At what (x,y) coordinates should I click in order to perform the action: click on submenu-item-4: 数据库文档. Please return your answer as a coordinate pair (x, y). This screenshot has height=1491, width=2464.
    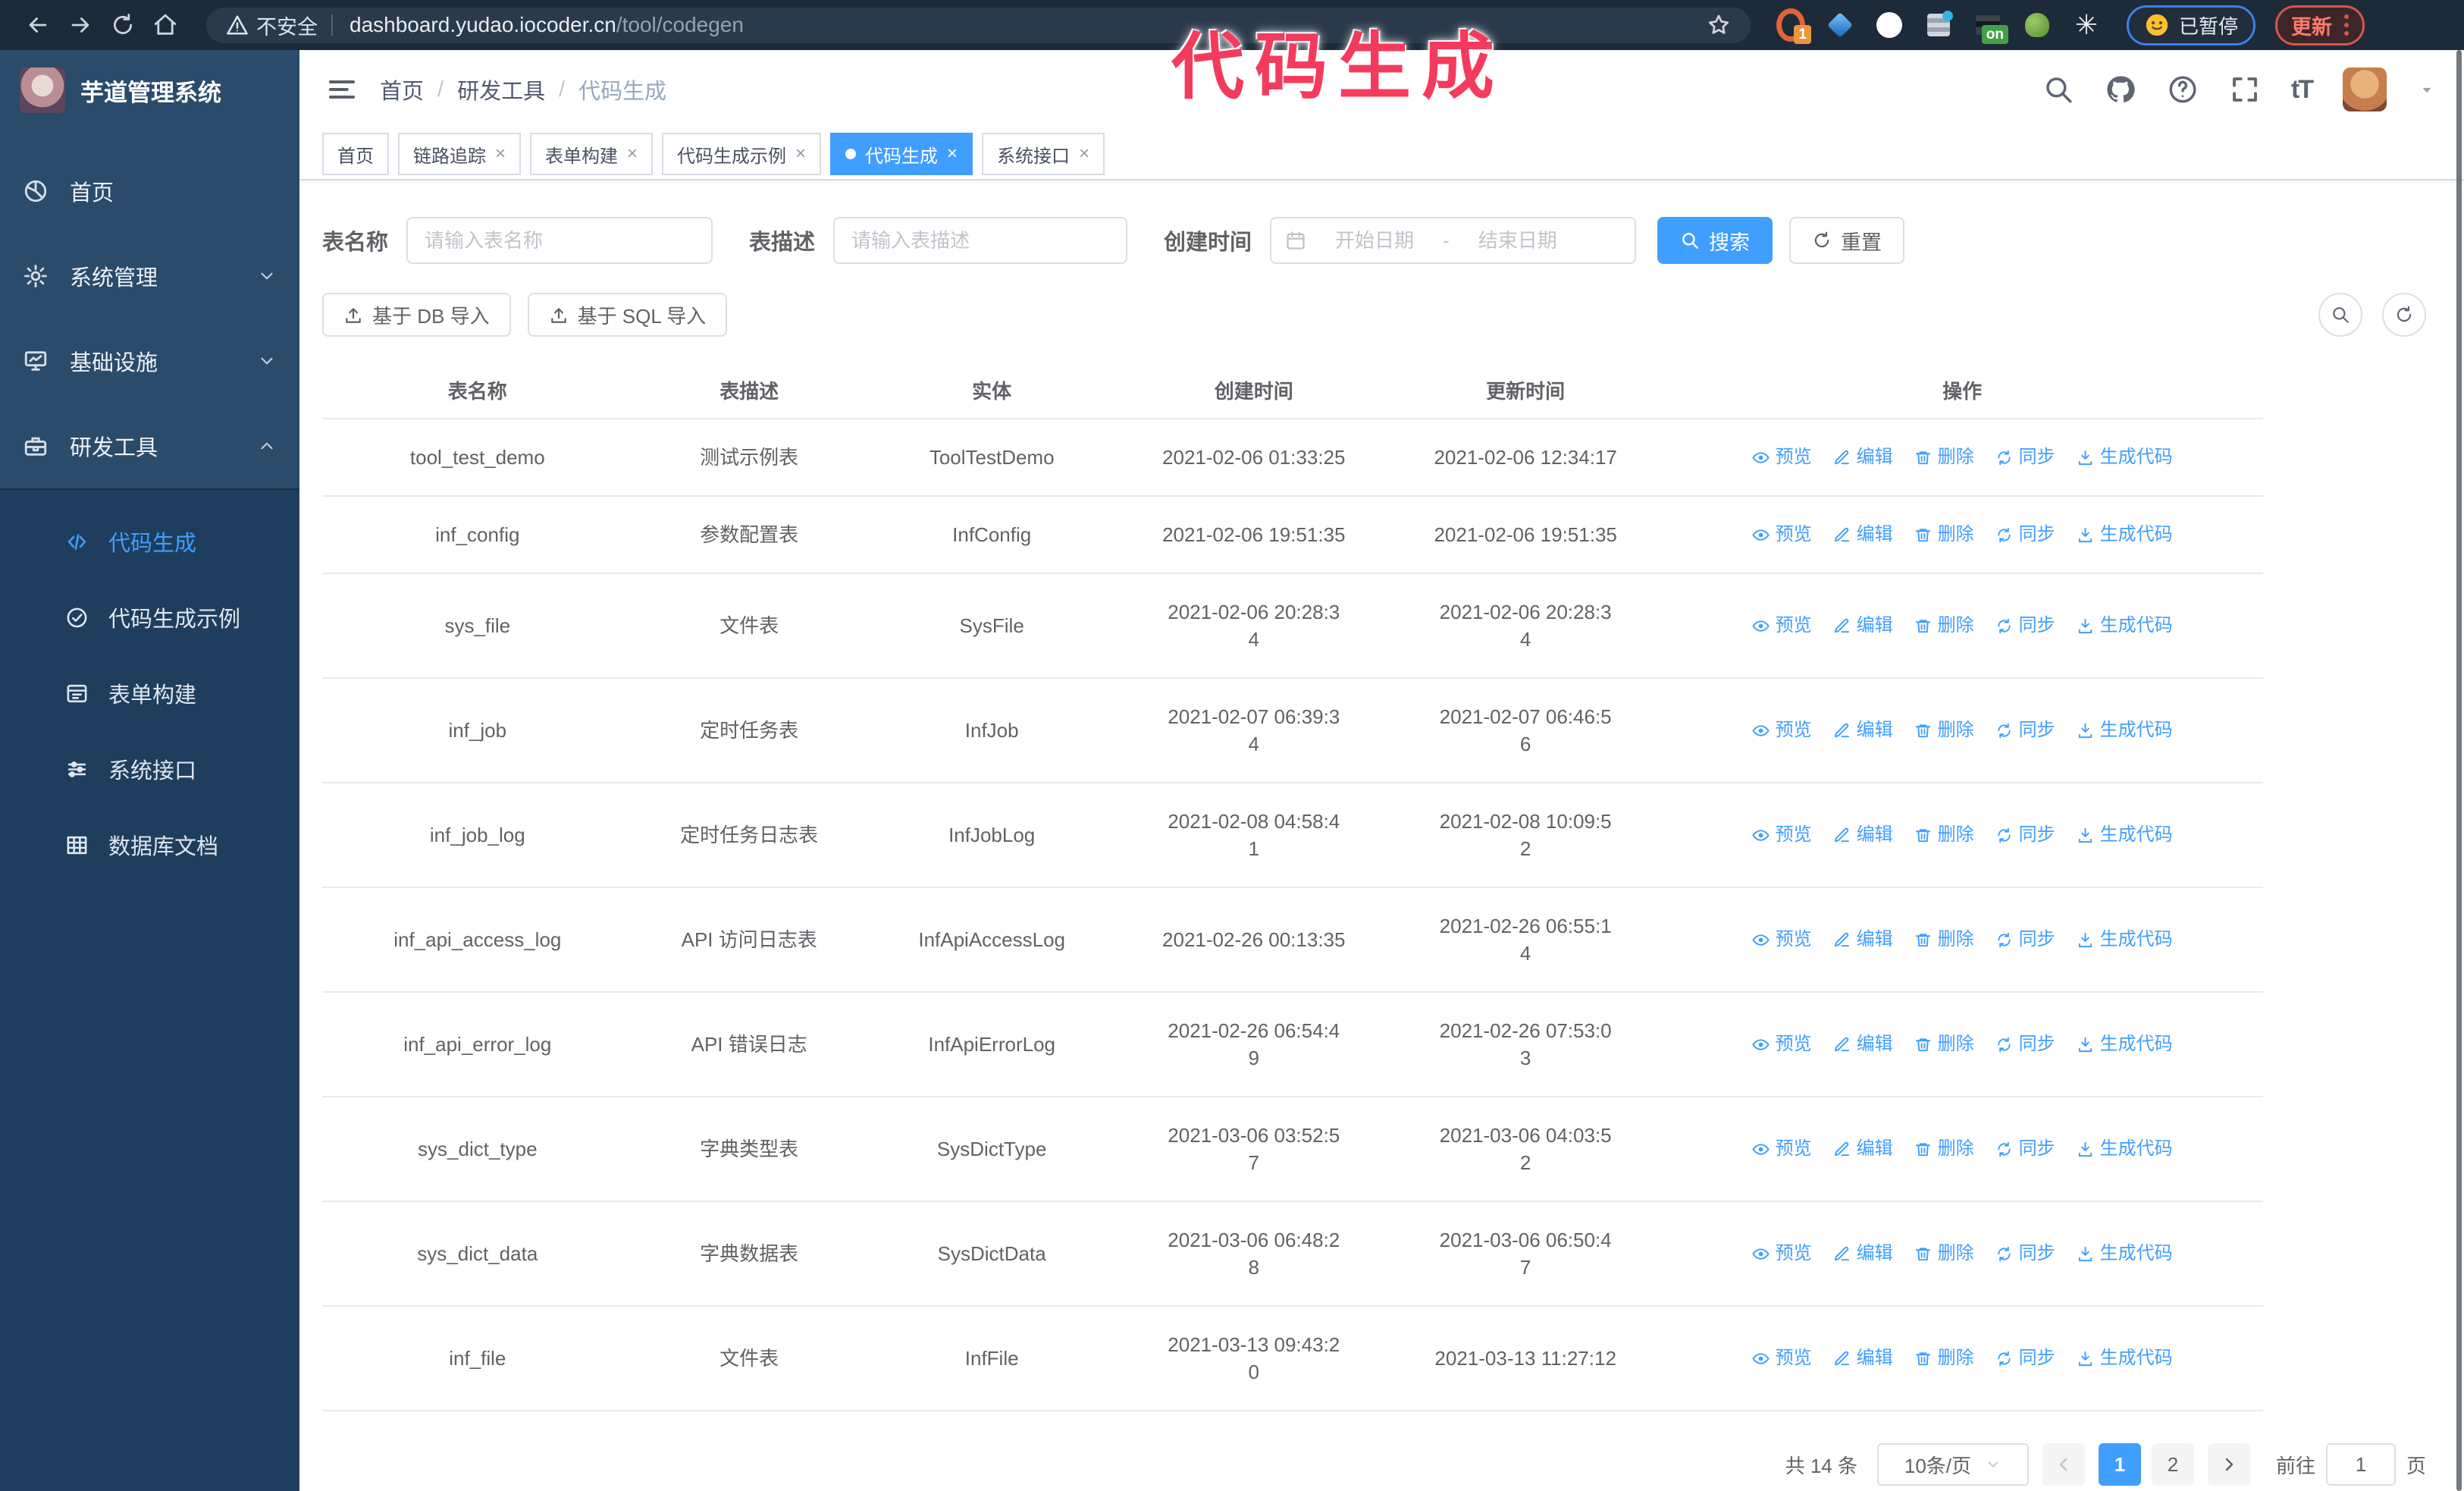
    Looking at the image, I should click on (150, 845).